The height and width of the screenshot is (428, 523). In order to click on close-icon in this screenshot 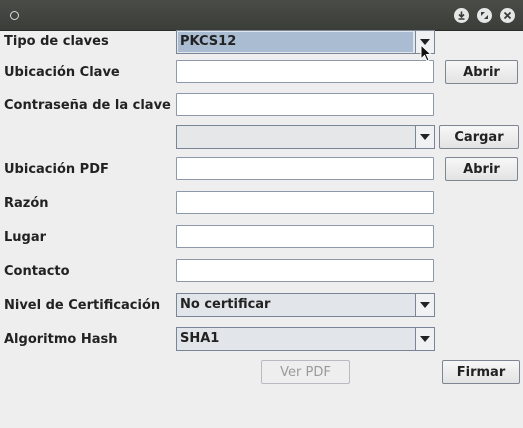, I will do `click(507, 15)`.